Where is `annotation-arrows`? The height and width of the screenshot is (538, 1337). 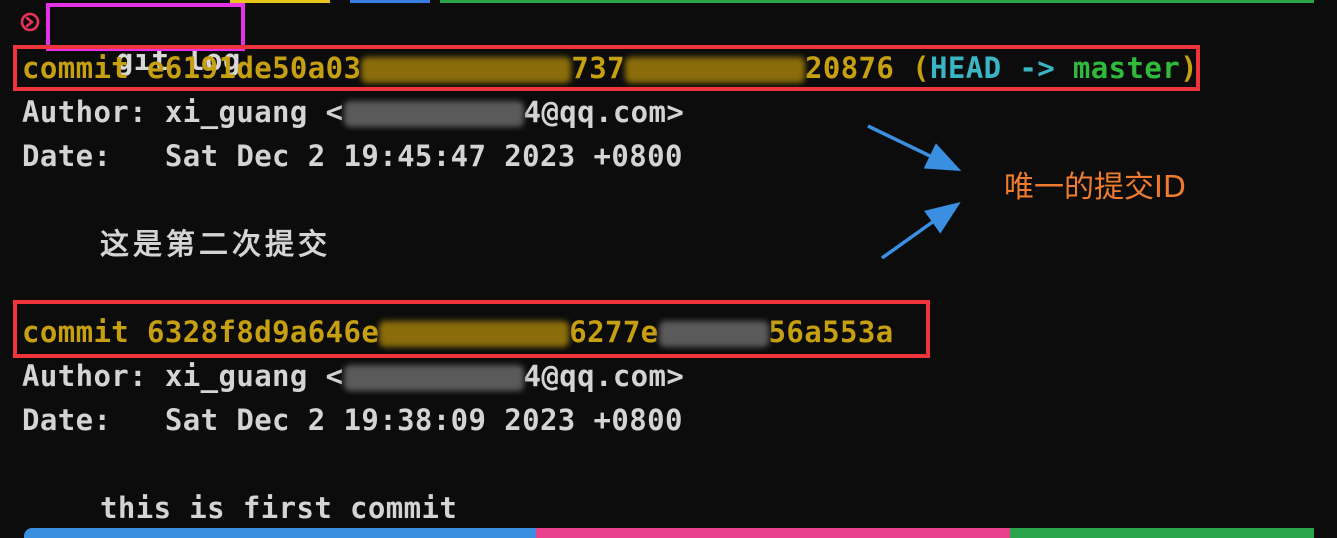
annotation-arrows is located at coordinates (914, 192).